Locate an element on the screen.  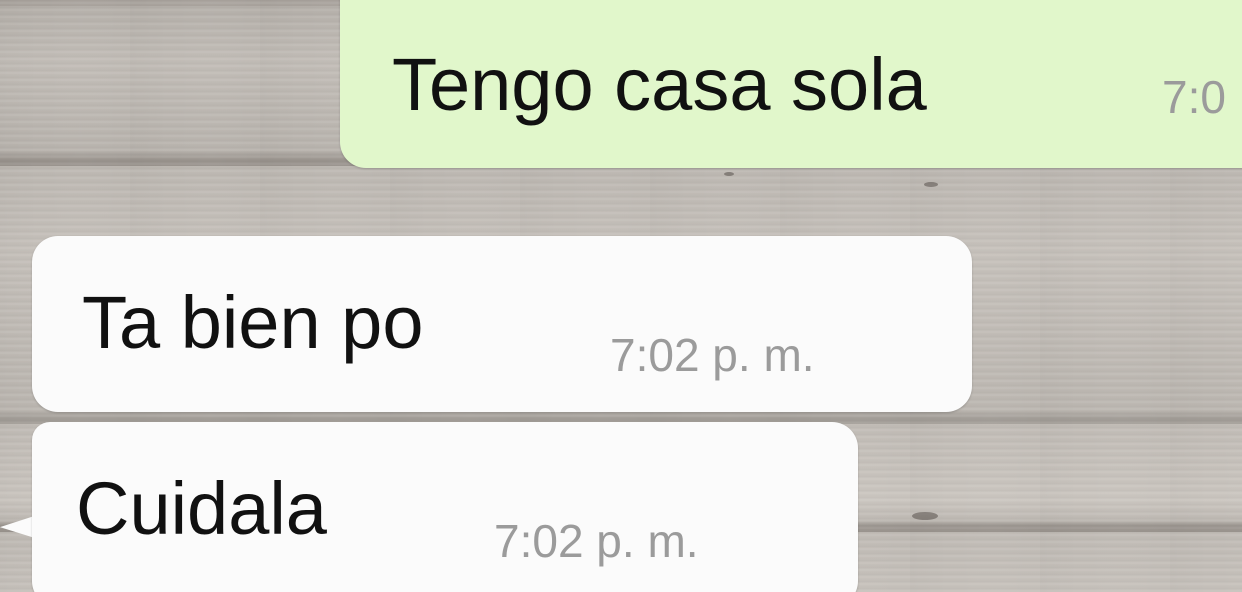
message-text: Ta bien po is located at coordinates (253, 322).